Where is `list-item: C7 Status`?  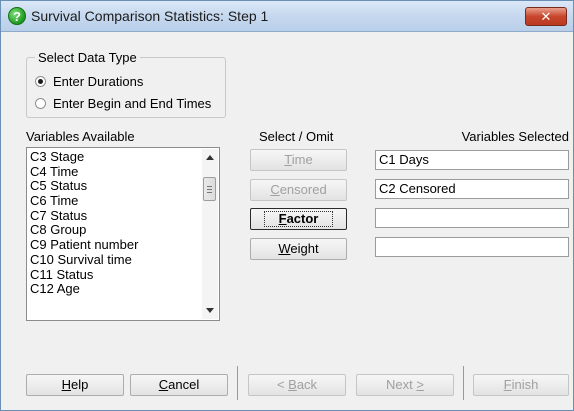
list-item: C7 Status is located at coordinates (114, 216).